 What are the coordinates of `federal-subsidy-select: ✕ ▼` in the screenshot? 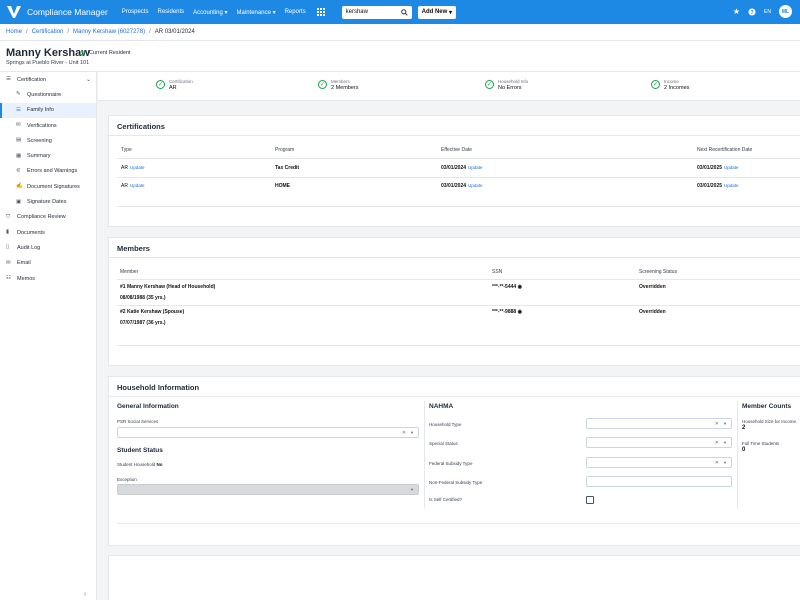 It's located at (659, 462).